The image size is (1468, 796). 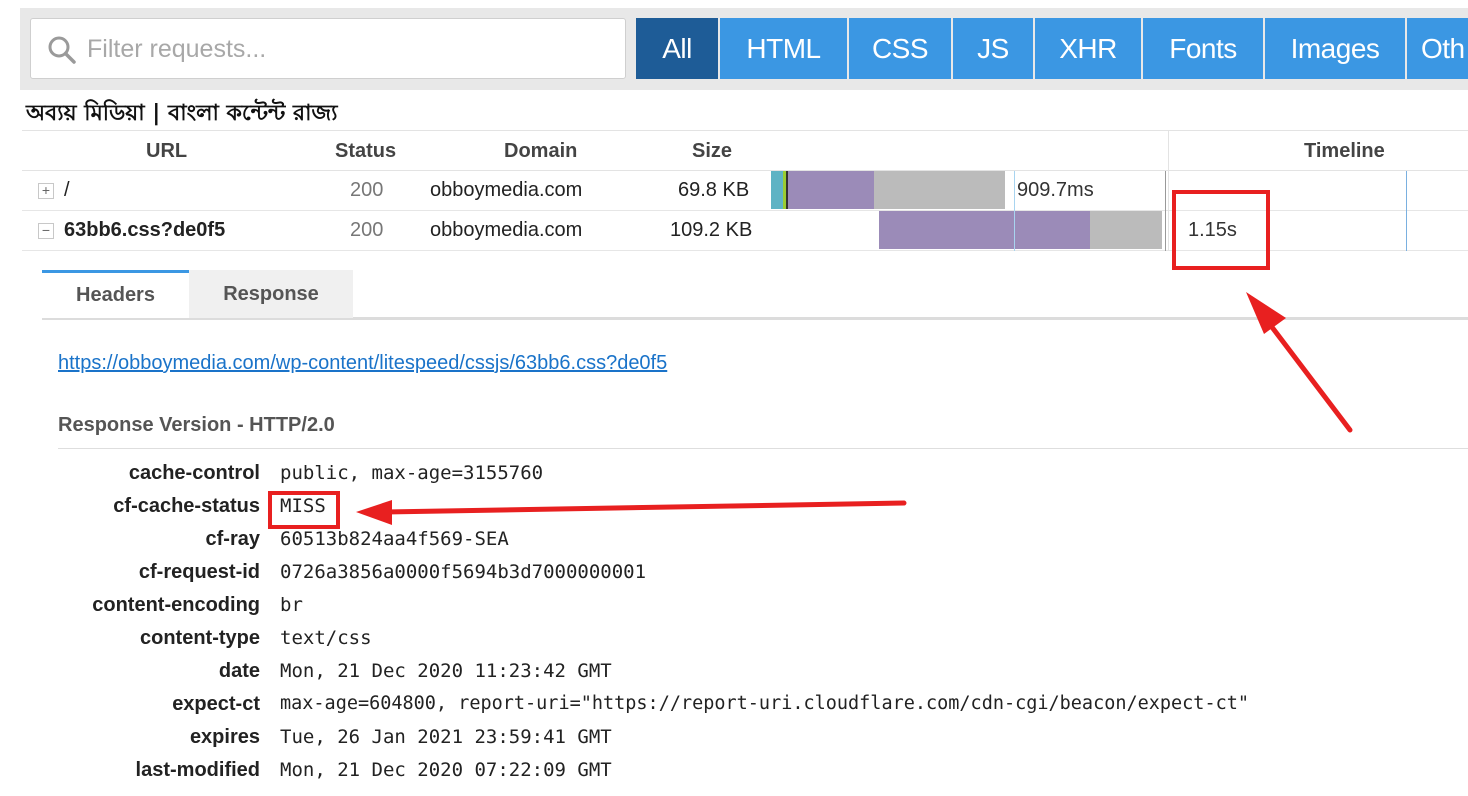 I want to click on annotation-arrowhead-timeline, so click(x=1266, y=313).